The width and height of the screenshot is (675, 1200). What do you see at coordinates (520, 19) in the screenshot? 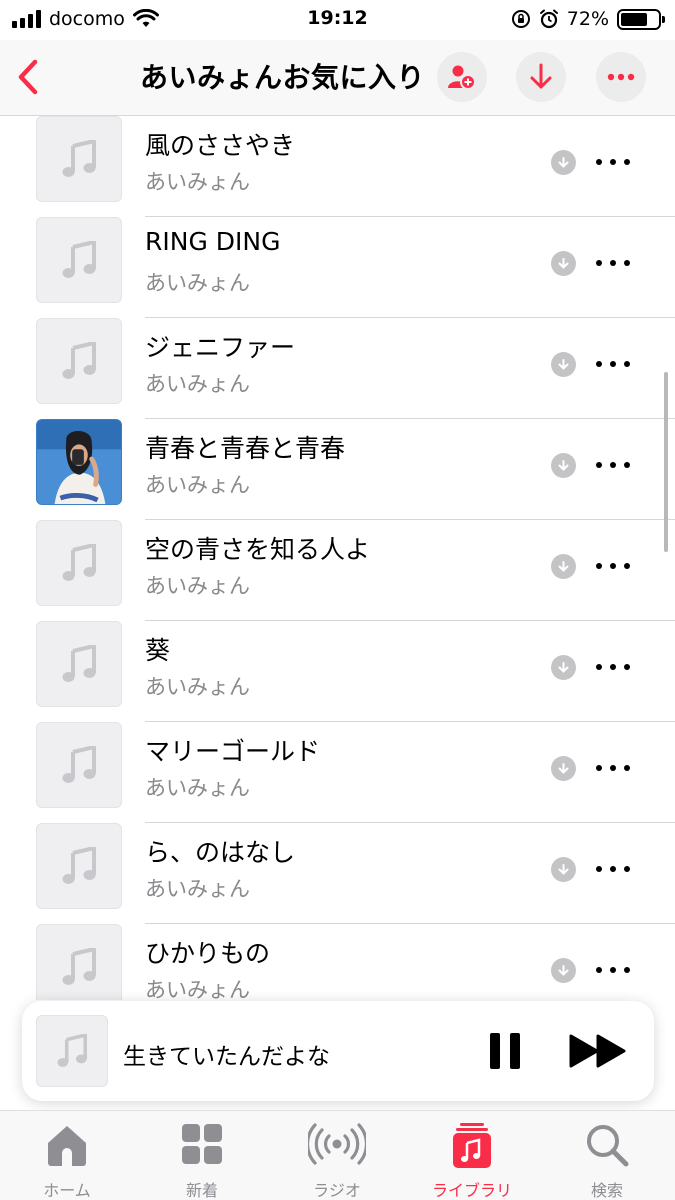
I see `rotation-lock-icon` at bounding box center [520, 19].